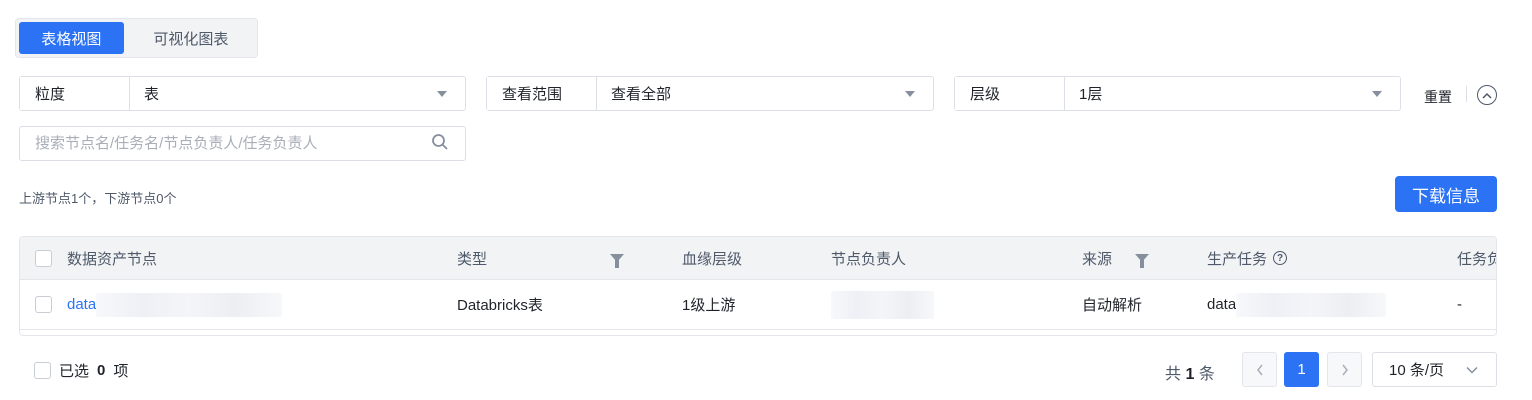  I want to click on selected-count: 0, so click(101, 370).